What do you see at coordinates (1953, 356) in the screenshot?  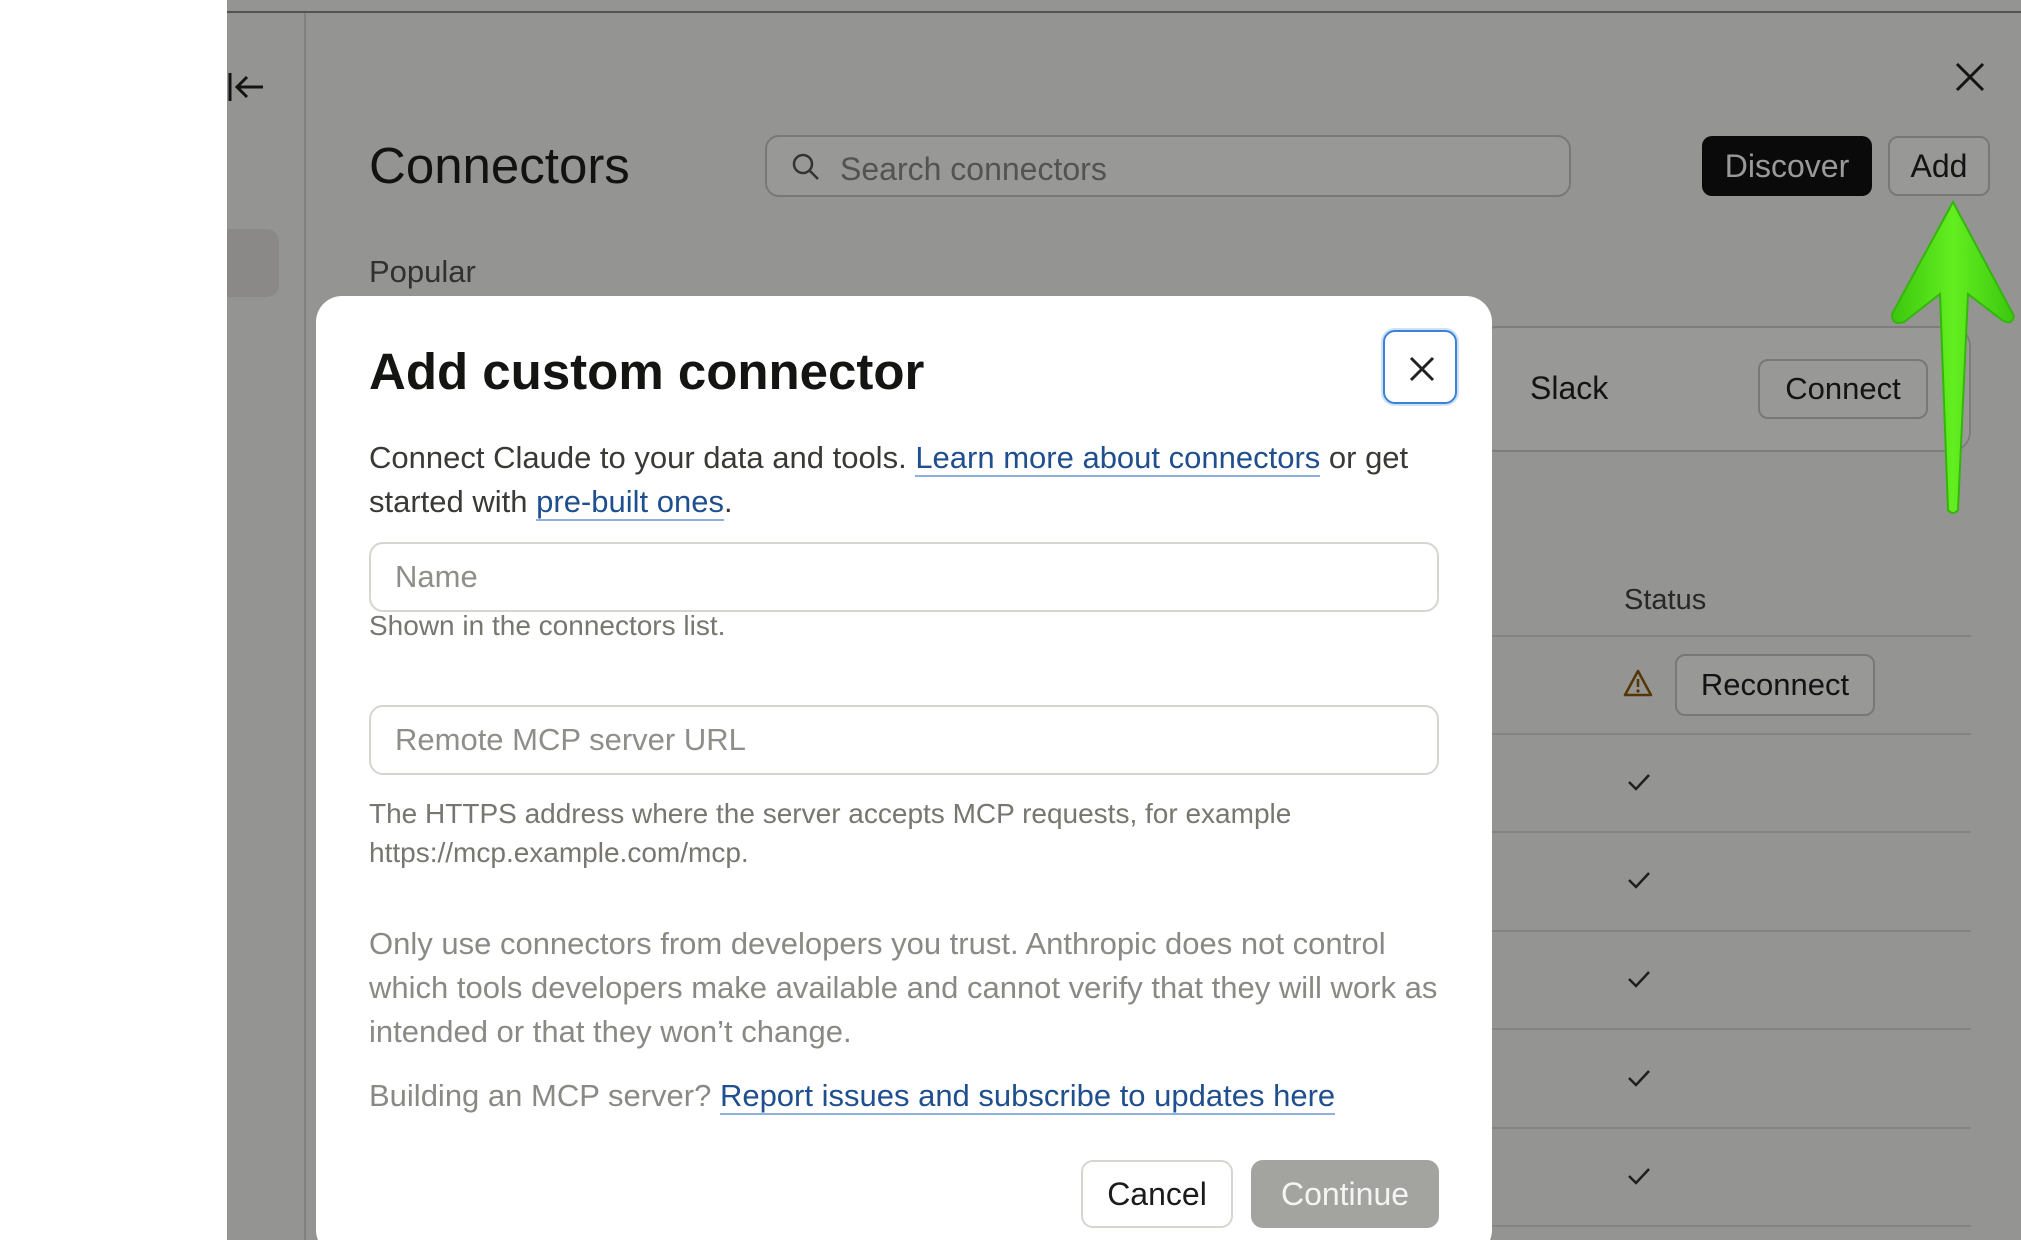 I see `arrow-up-annotation` at bounding box center [1953, 356].